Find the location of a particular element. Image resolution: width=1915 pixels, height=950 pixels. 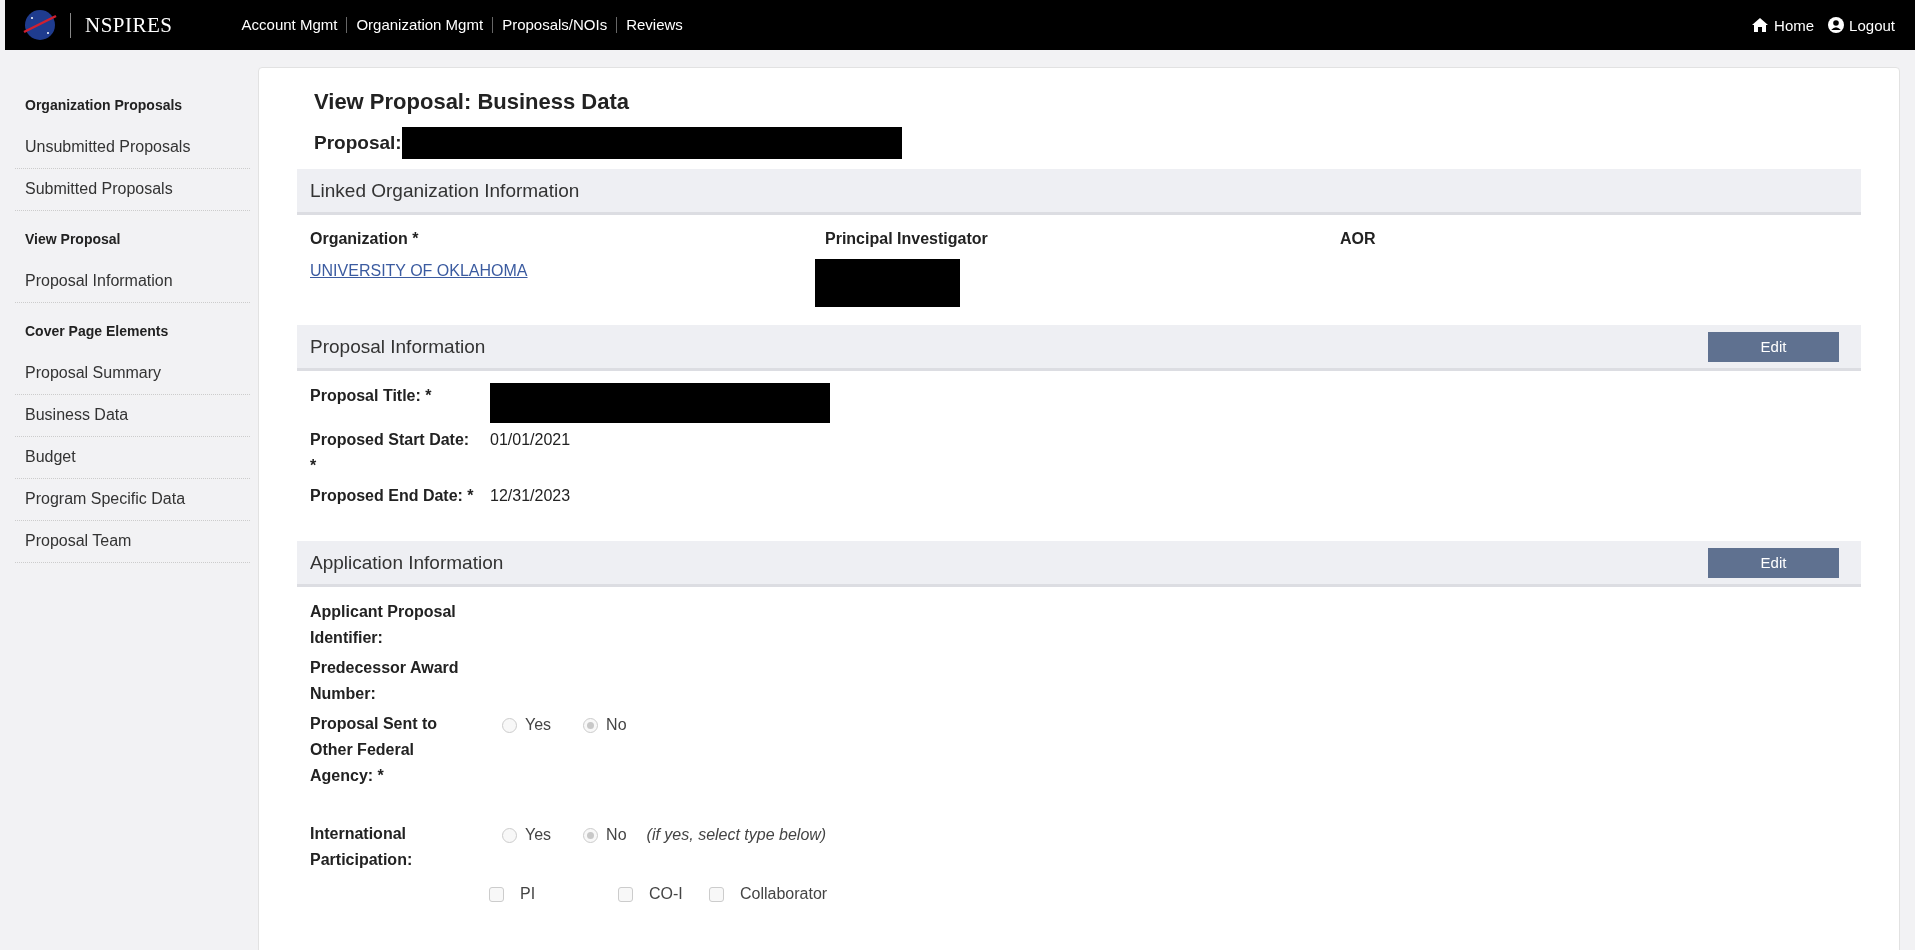

sidebar-item: Submitted Proposals is located at coordinates (132, 190).